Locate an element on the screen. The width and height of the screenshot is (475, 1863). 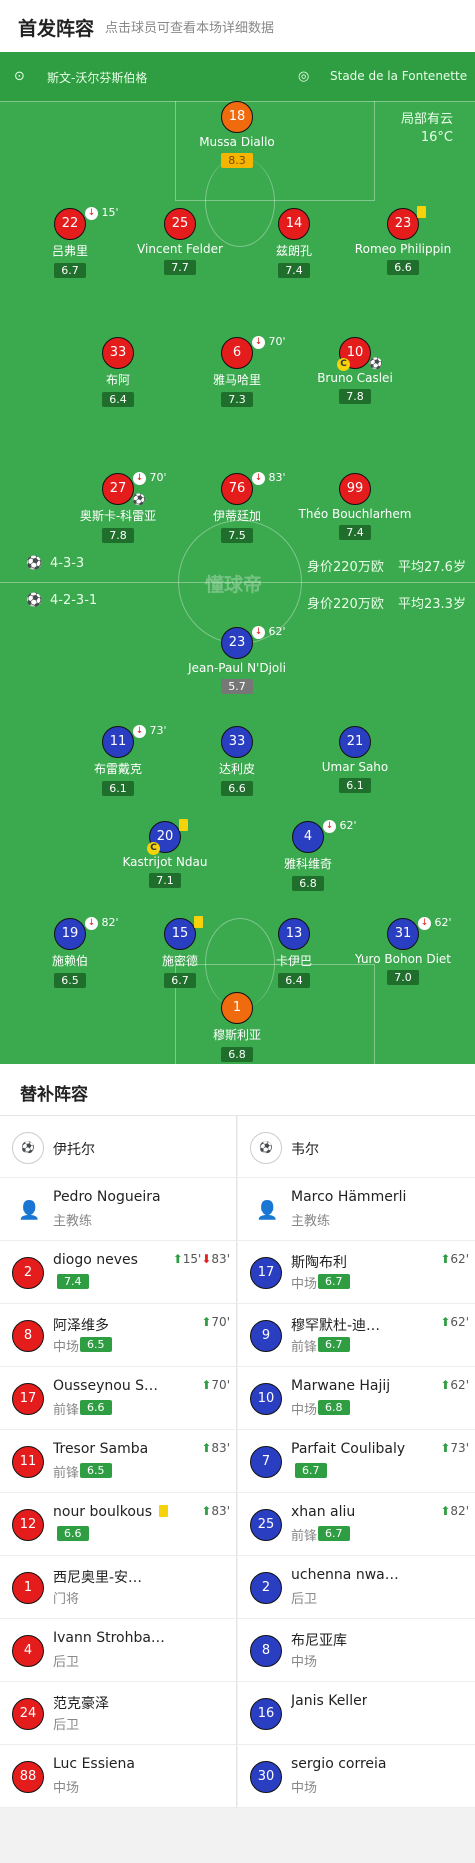
coach-row: 👤 Marco Hämmerli 主教练 is located at coordinates (356, 1209).